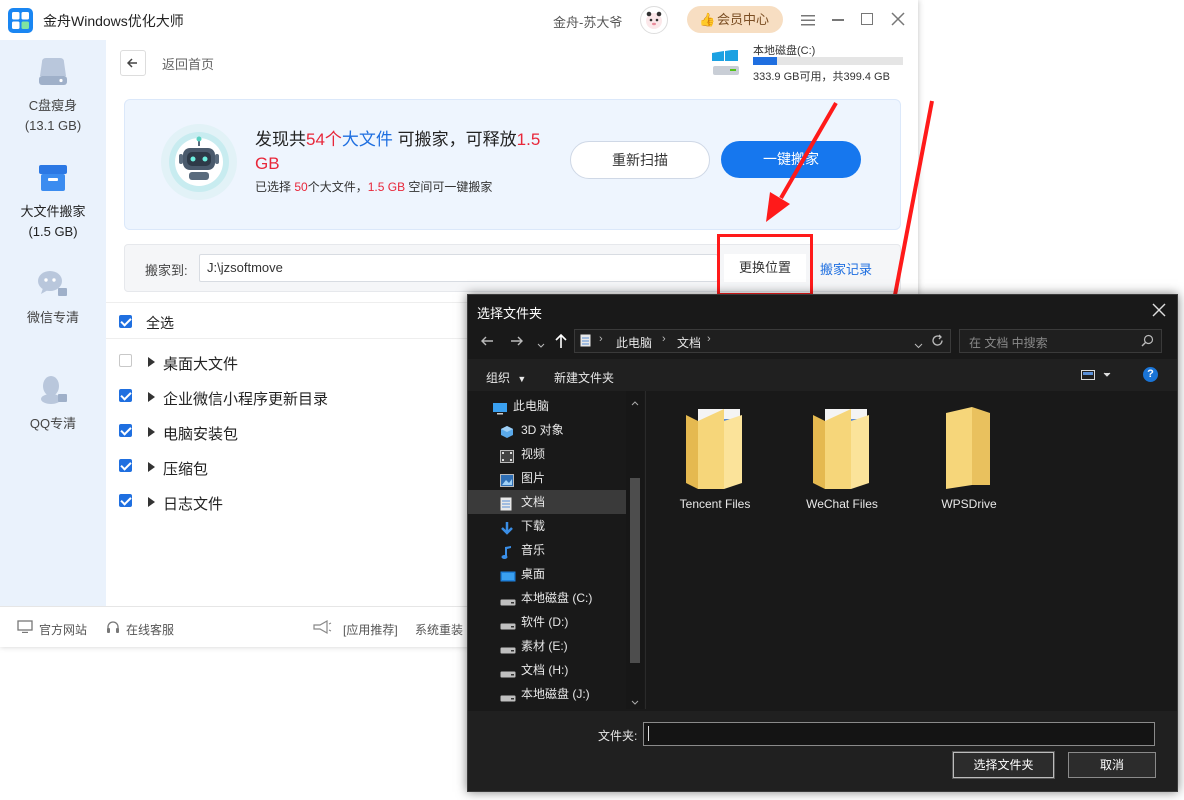 Image resolution: width=1184 pixels, height=800 pixels. What do you see at coordinates (556, 454) in the screenshot?
I see `nav-item-视频: 视频` at bounding box center [556, 454].